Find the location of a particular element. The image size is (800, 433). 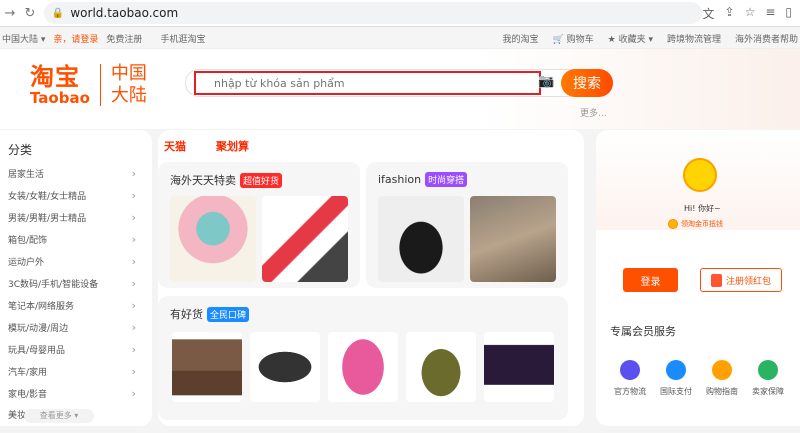

service-international-payment: 国际支付 is located at coordinates (676, 378).